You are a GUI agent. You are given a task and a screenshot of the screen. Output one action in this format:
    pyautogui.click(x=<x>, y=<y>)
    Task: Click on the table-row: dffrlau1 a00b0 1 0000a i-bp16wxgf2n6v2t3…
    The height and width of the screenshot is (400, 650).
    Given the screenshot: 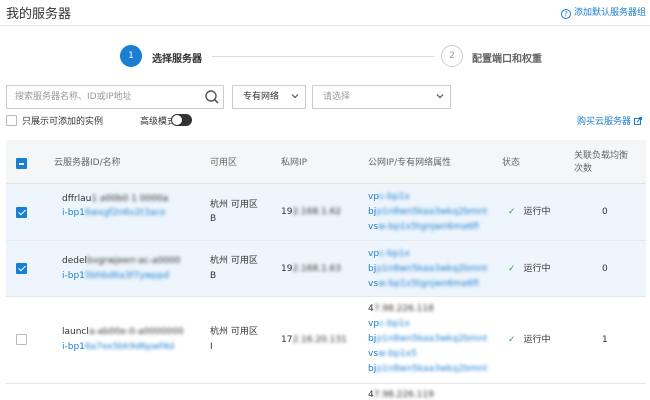 What is the action you would take?
    pyautogui.click(x=326, y=212)
    